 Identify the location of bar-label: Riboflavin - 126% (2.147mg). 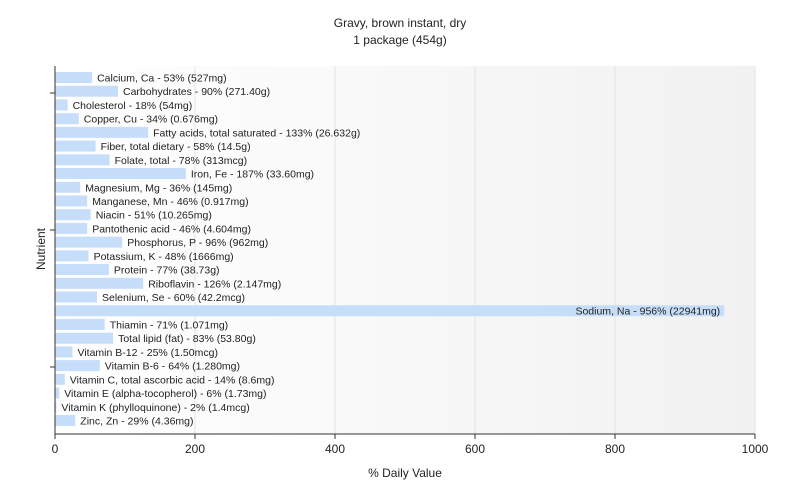
(214, 284).